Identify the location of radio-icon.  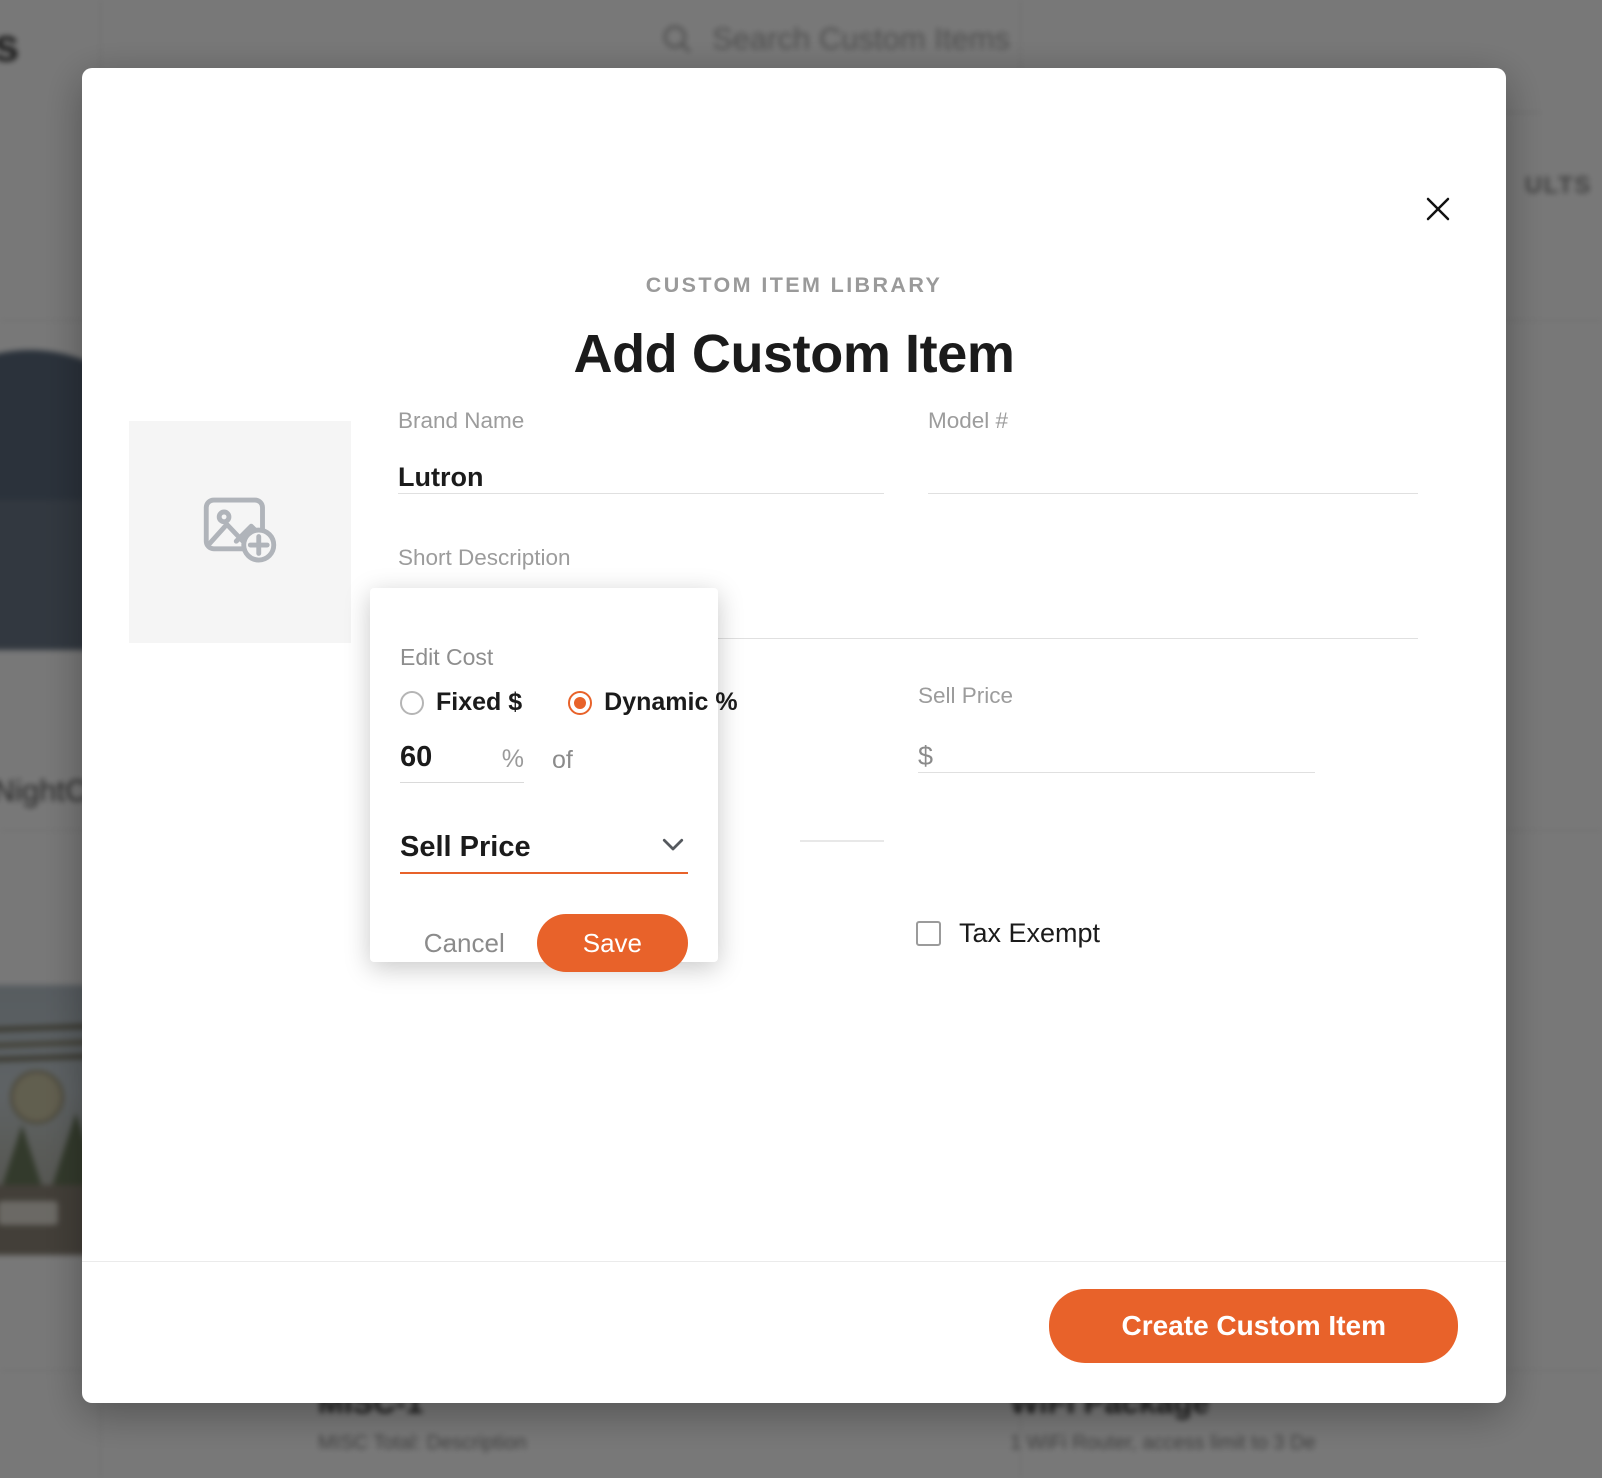
(412, 702).